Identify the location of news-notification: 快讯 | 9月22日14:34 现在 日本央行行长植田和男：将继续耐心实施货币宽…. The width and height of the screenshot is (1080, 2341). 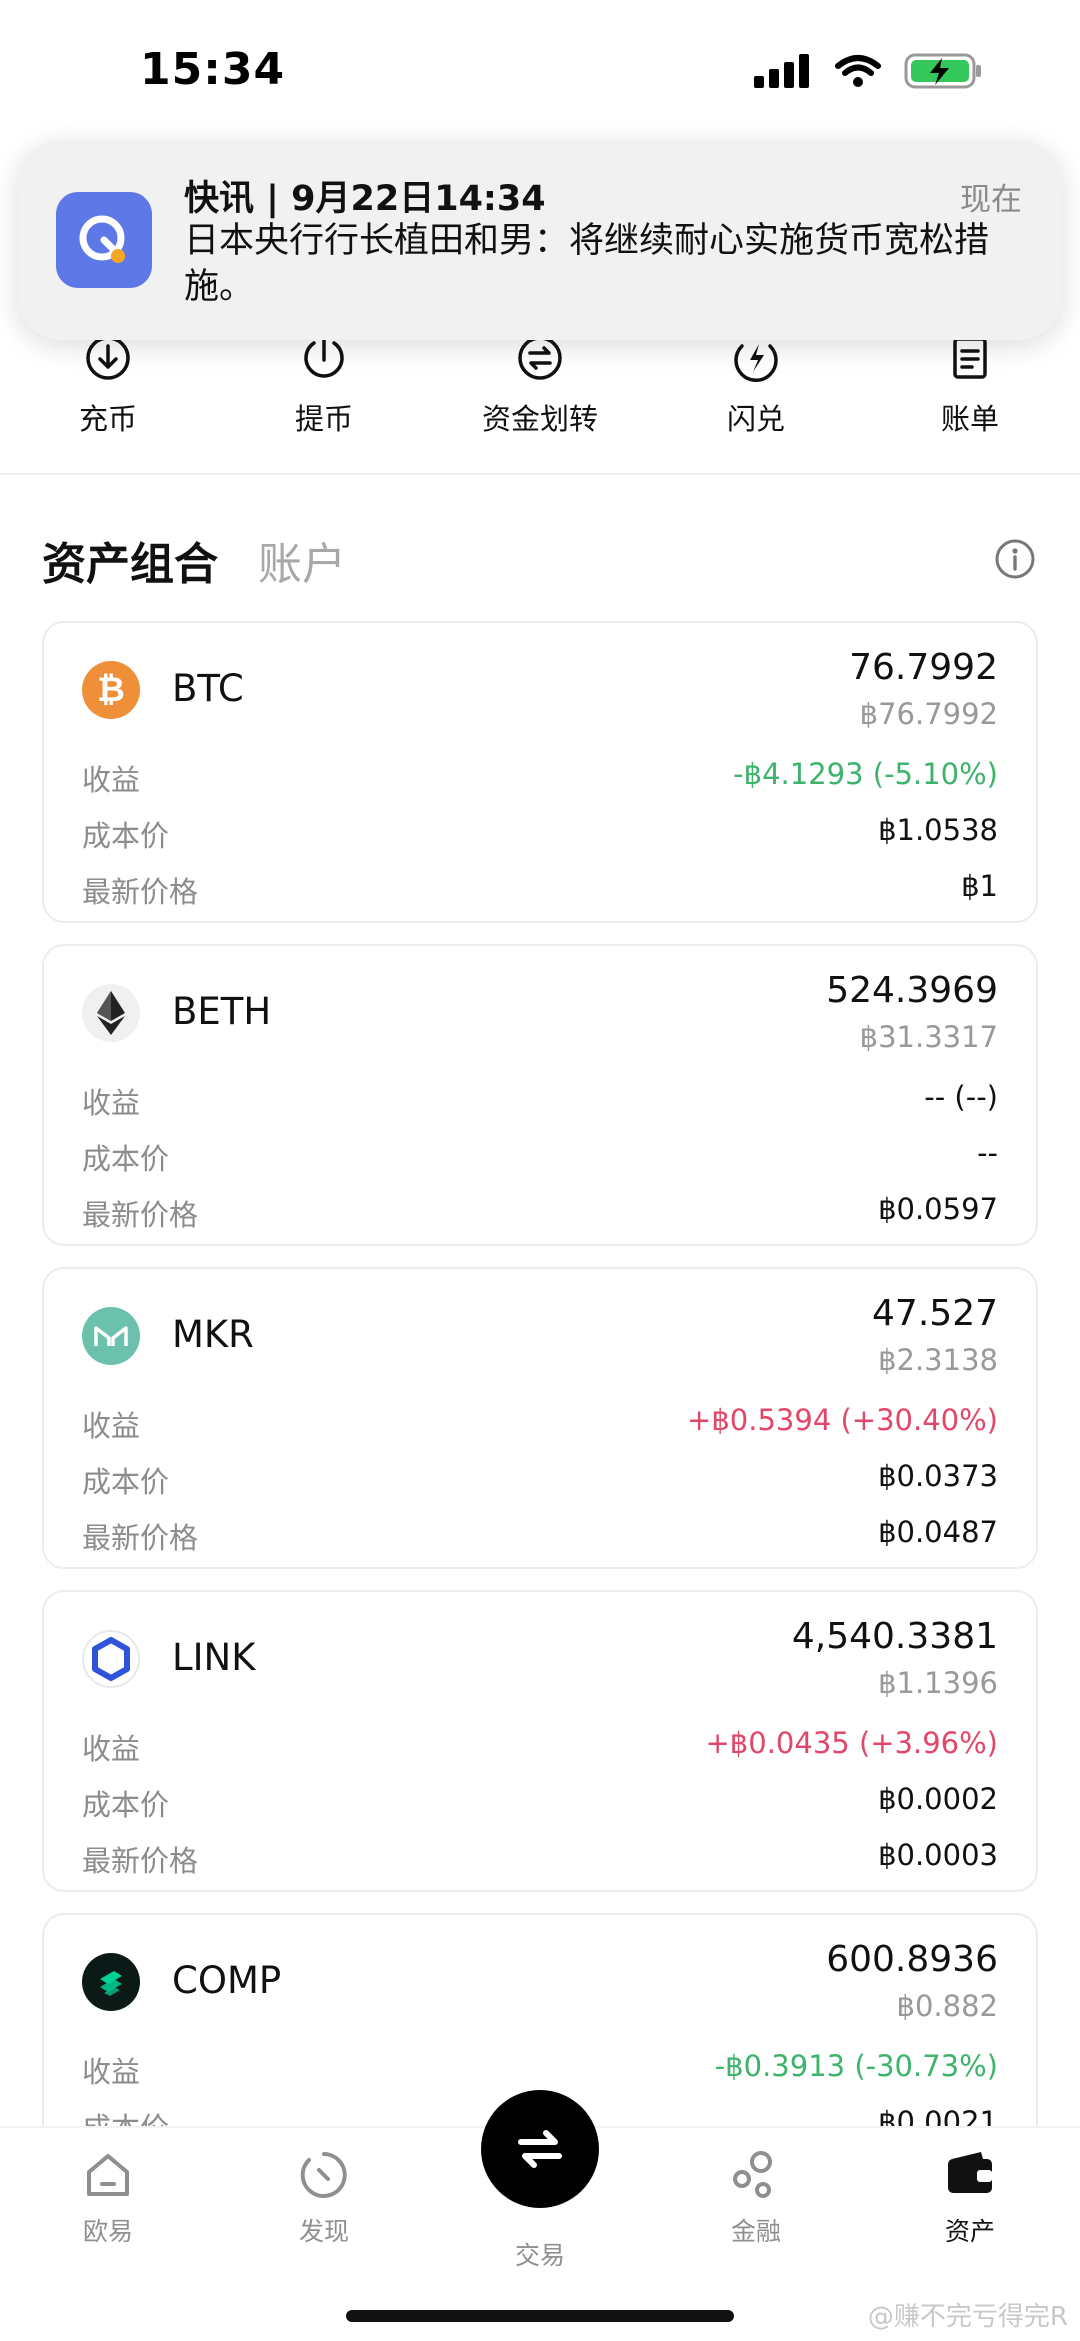
(540, 240).